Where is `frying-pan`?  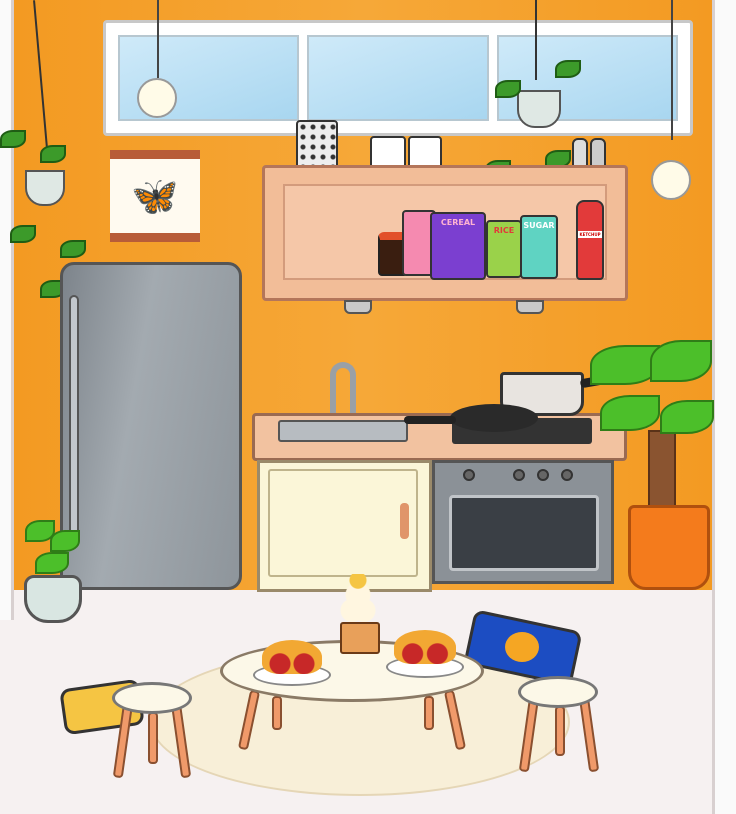
frying-pan is located at coordinates (494, 418).